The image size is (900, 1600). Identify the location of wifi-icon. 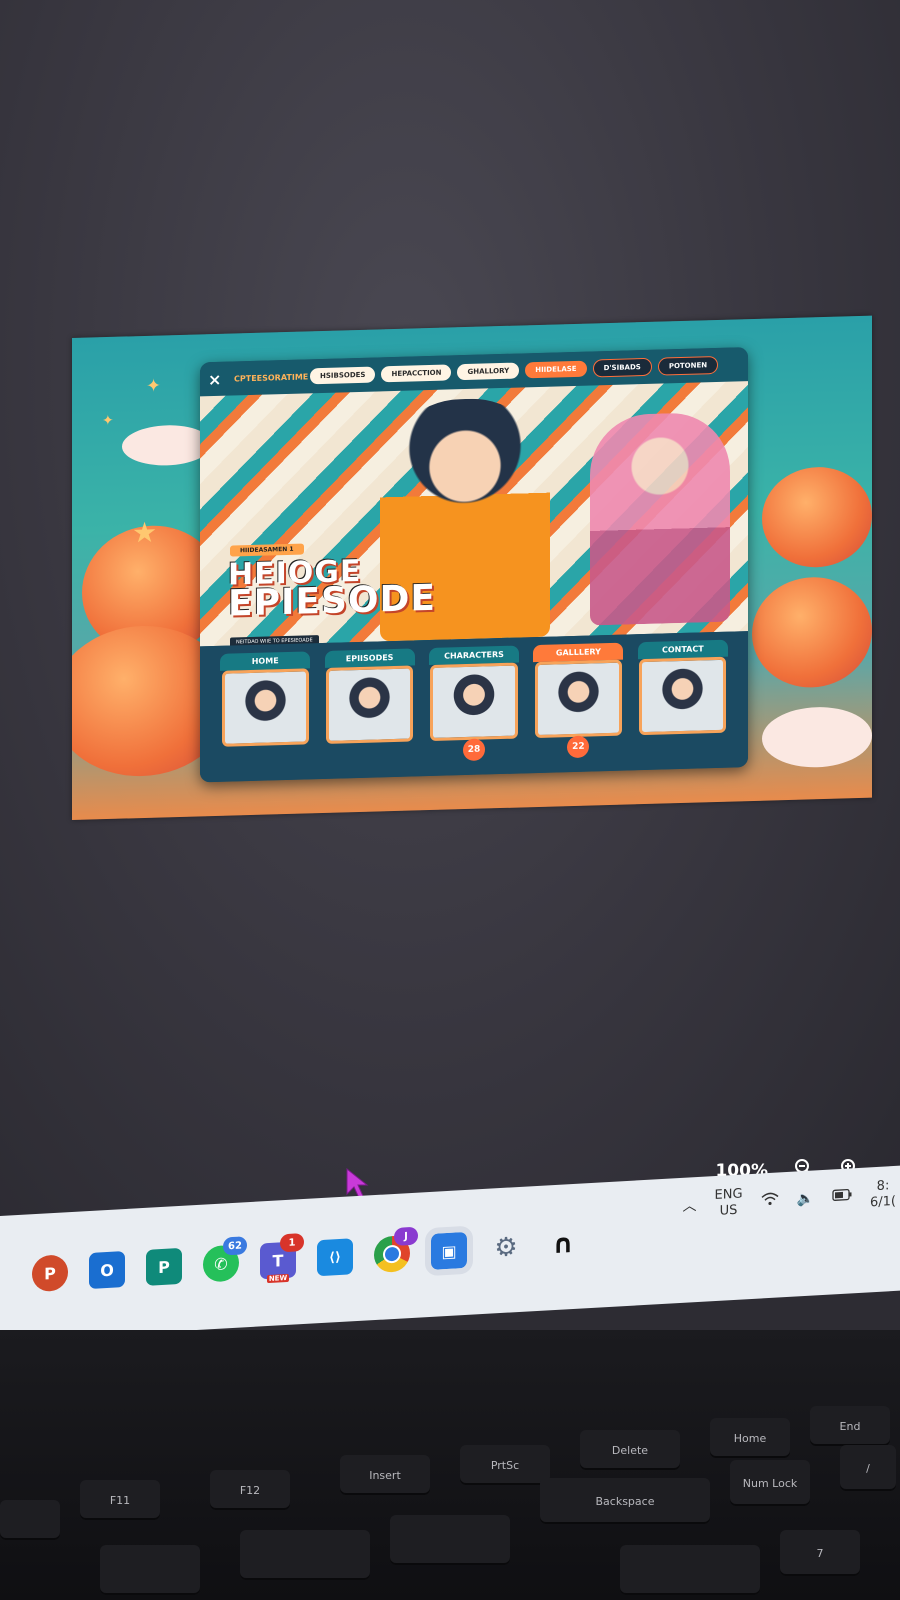
(770, 1200).